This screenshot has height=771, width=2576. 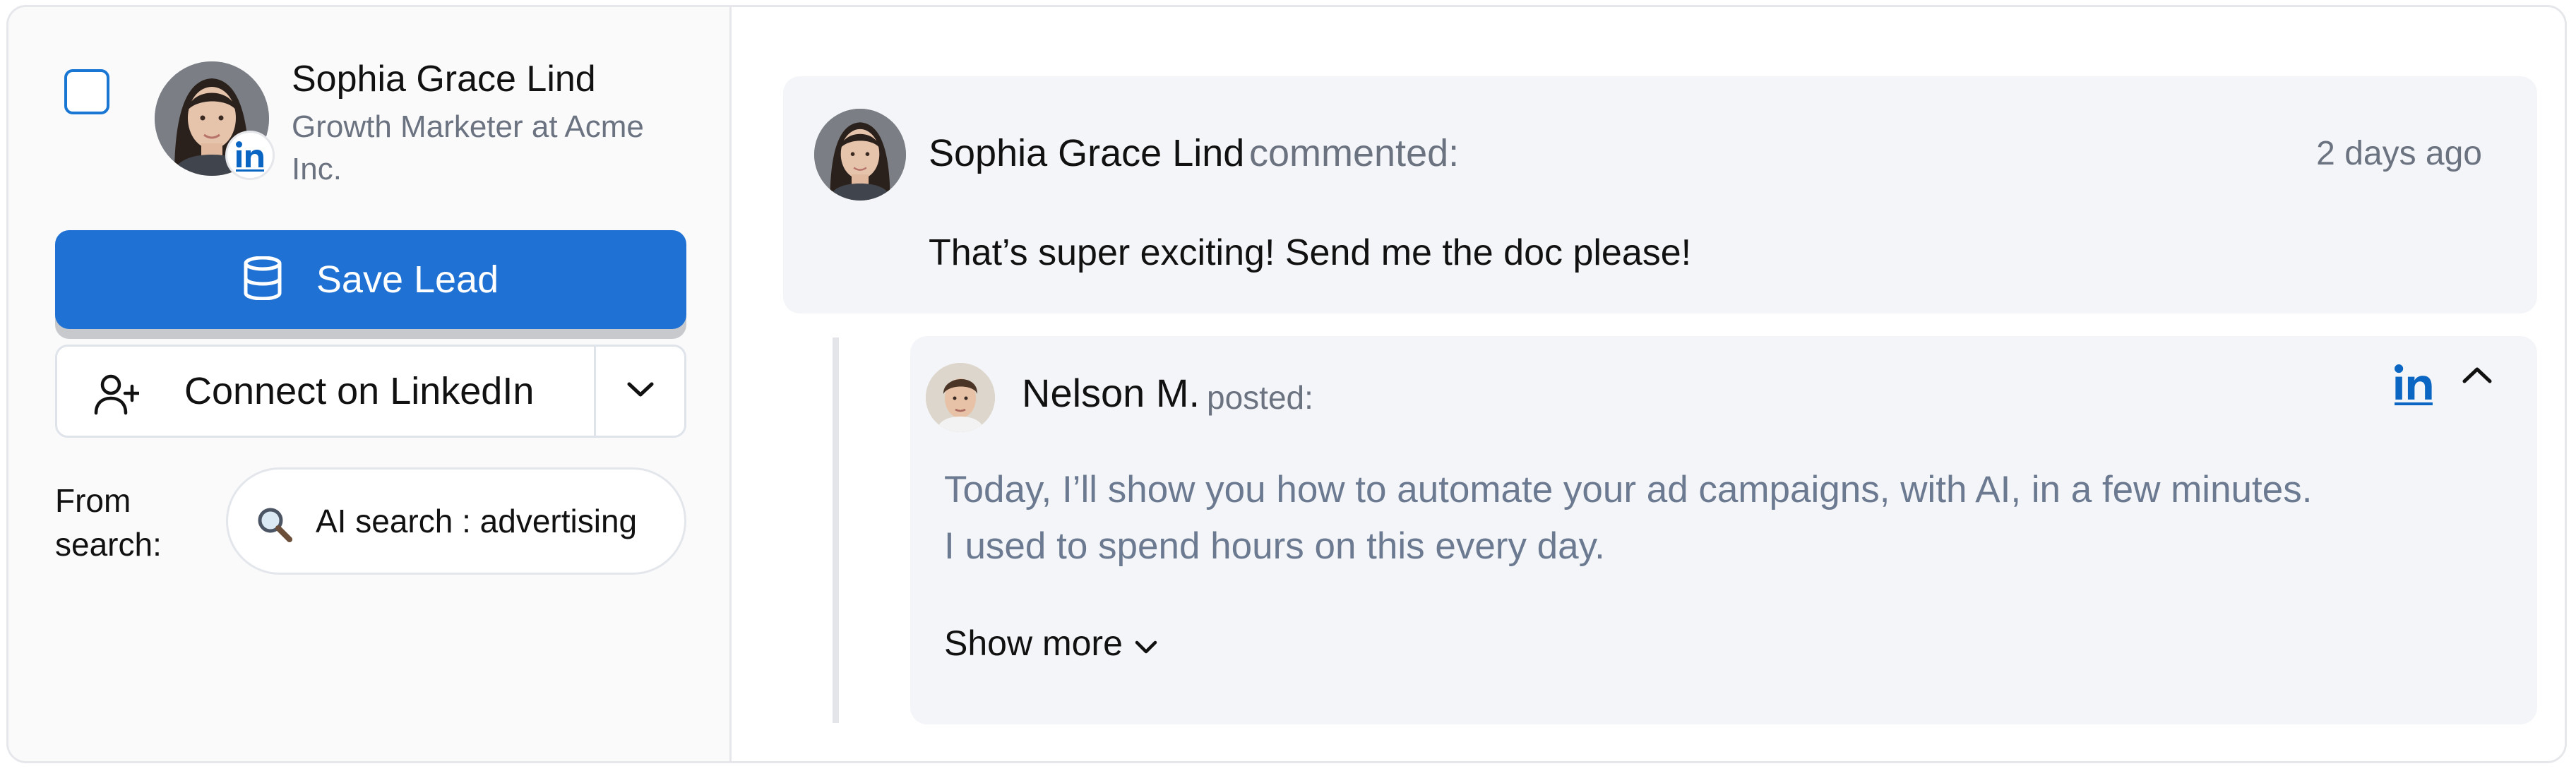 What do you see at coordinates (407, 279) in the screenshot?
I see `save-lead-label: Save Lead` at bounding box center [407, 279].